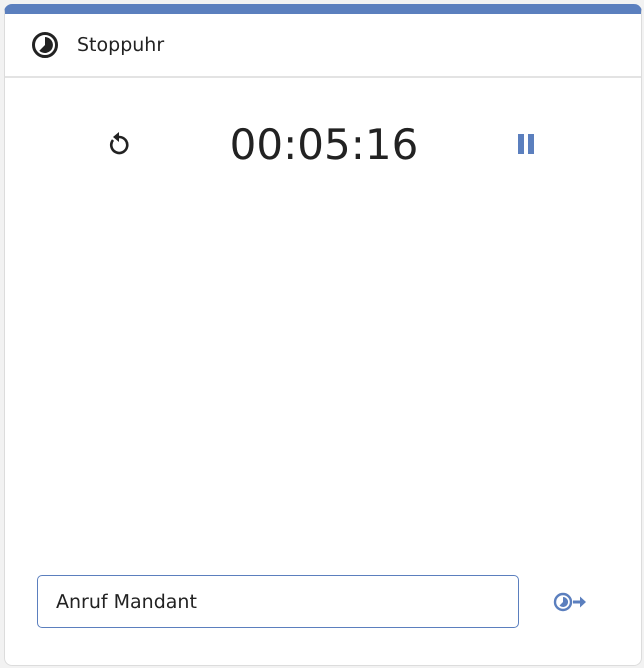  Describe the element at coordinates (324, 144) in the screenshot. I see `elapsed-time: 00:05:16` at that location.